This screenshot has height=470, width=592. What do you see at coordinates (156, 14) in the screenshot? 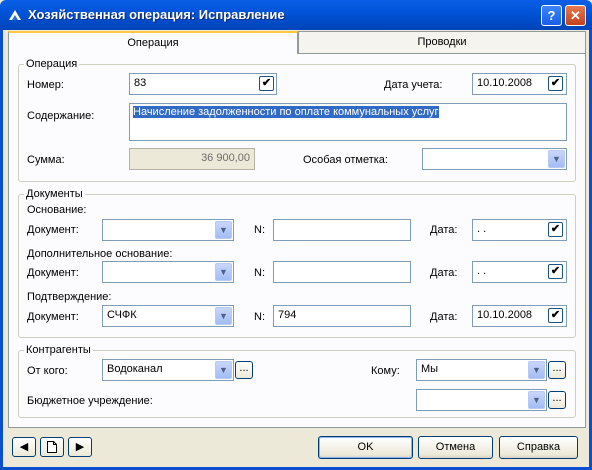
I see `window-title: Хозяйственная операция: Исправление` at bounding box center [156, 14].